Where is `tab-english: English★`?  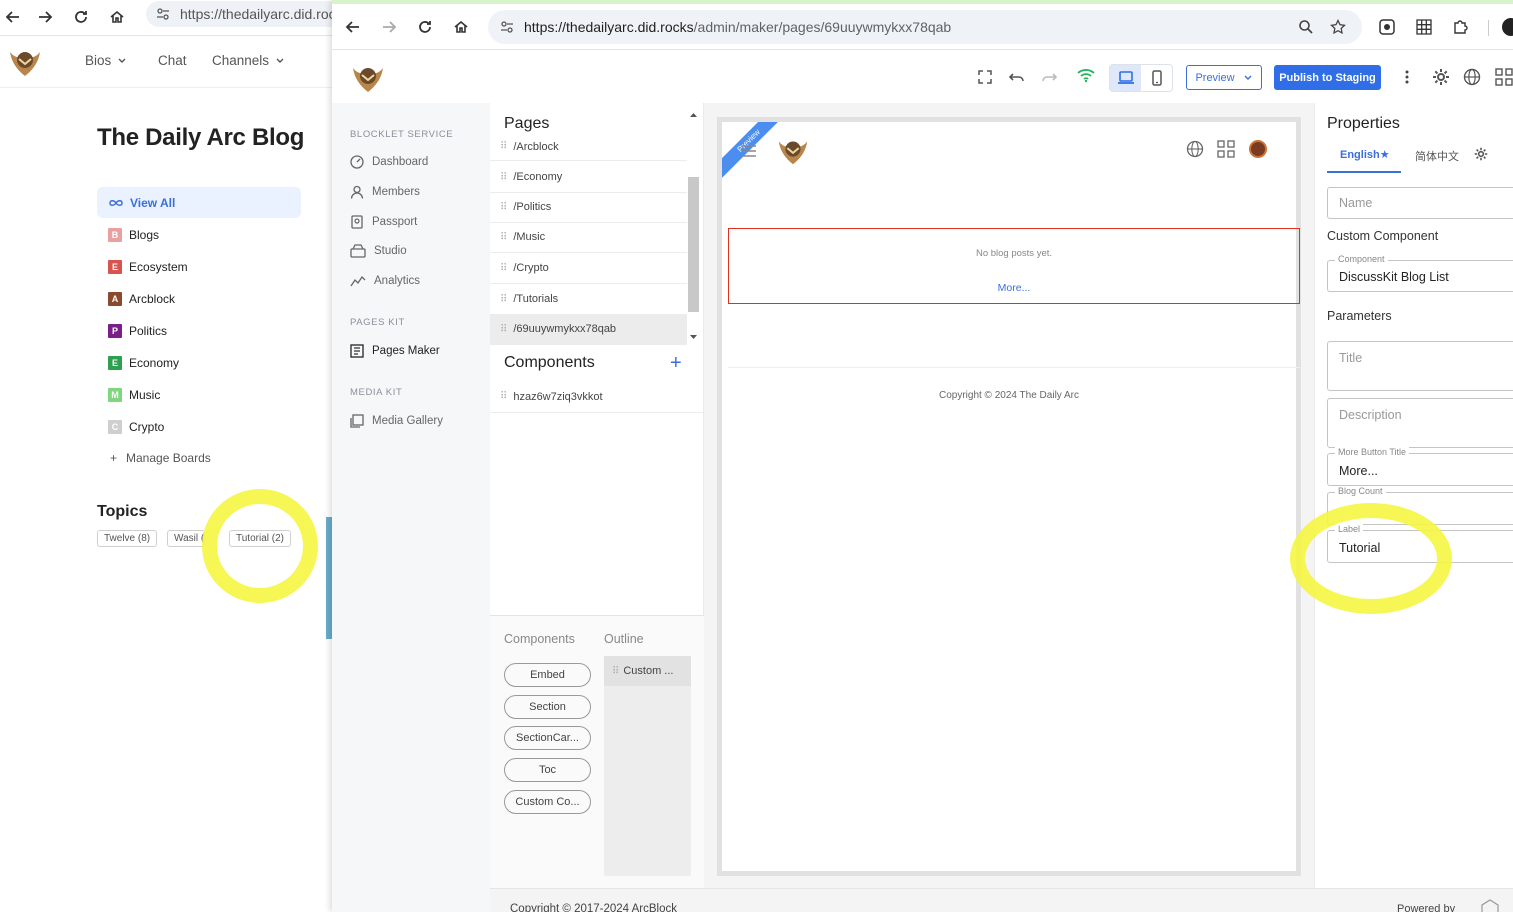 tab-english: English★ is located at coordinates (1365, 154).